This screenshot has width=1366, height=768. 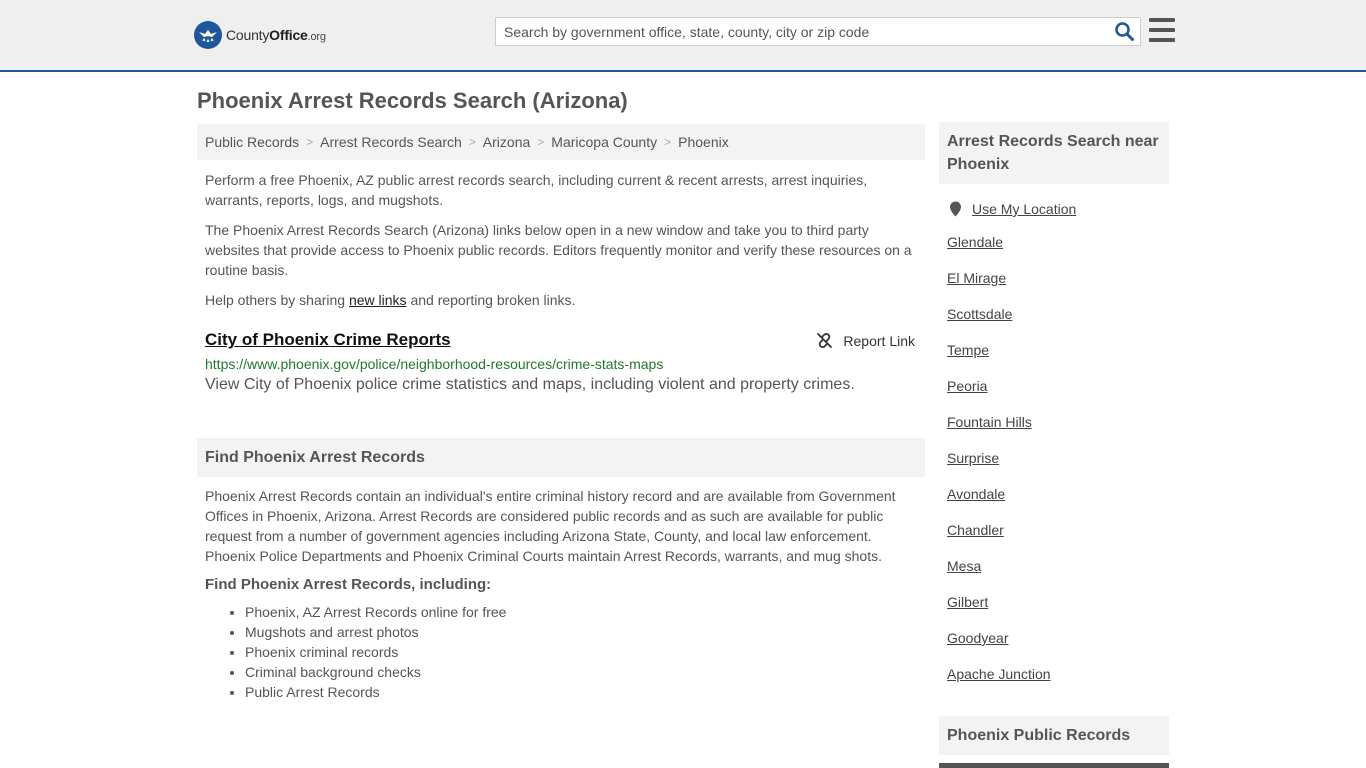 I want to click on map-pin-icon, so click(x=955, y=209).